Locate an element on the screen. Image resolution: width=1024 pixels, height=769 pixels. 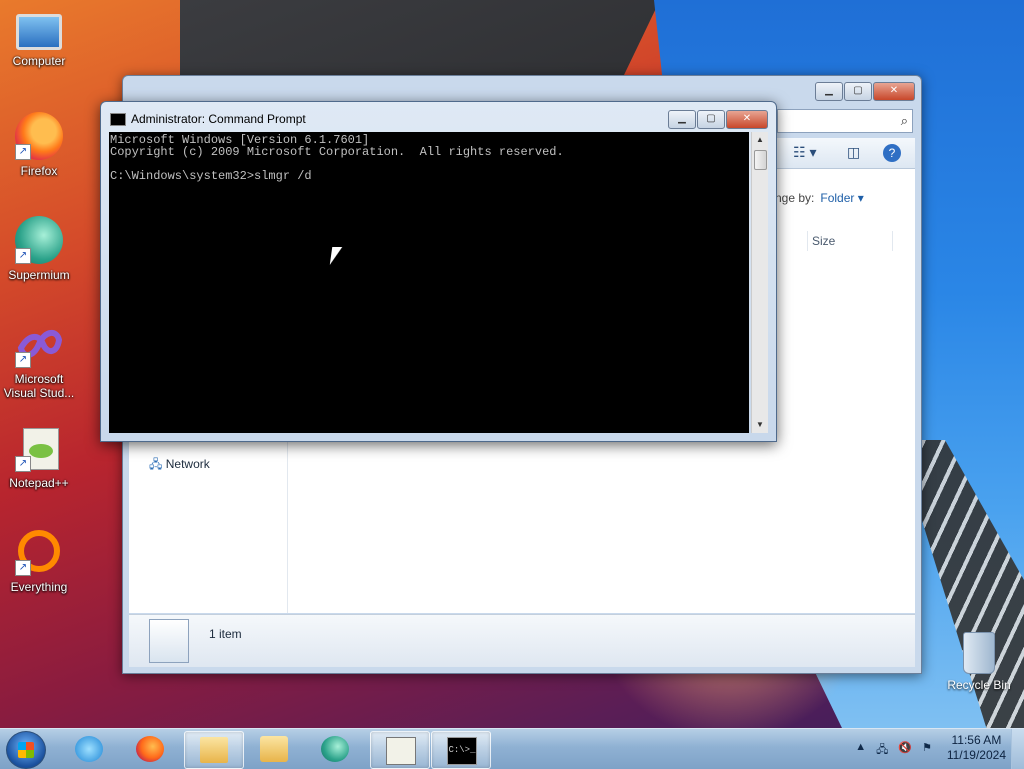
desktop-icon-supermium: ↗ Supermium is located at coordinates (39, 249).